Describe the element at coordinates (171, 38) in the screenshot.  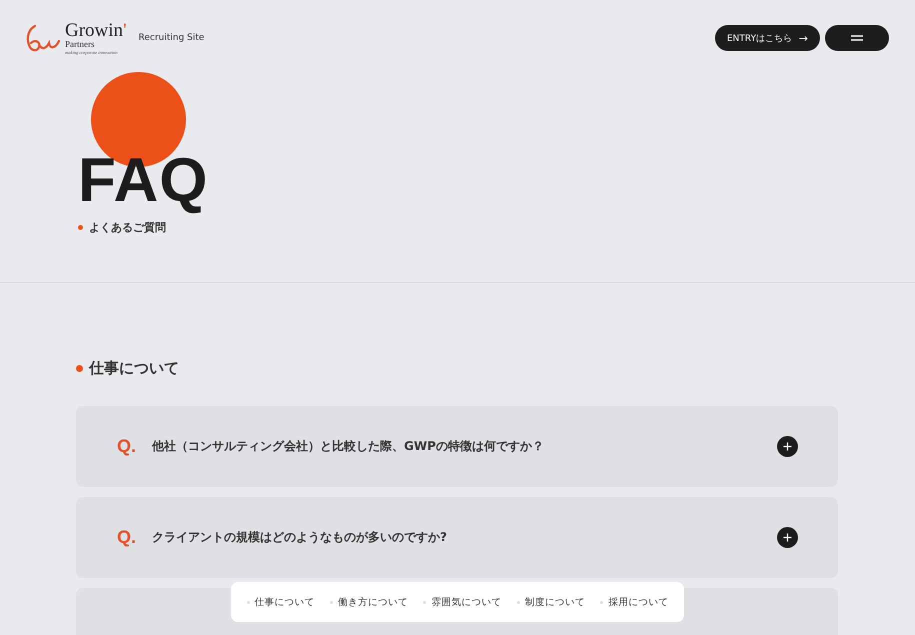
I see `site-label: Recruiting Site` at that location.